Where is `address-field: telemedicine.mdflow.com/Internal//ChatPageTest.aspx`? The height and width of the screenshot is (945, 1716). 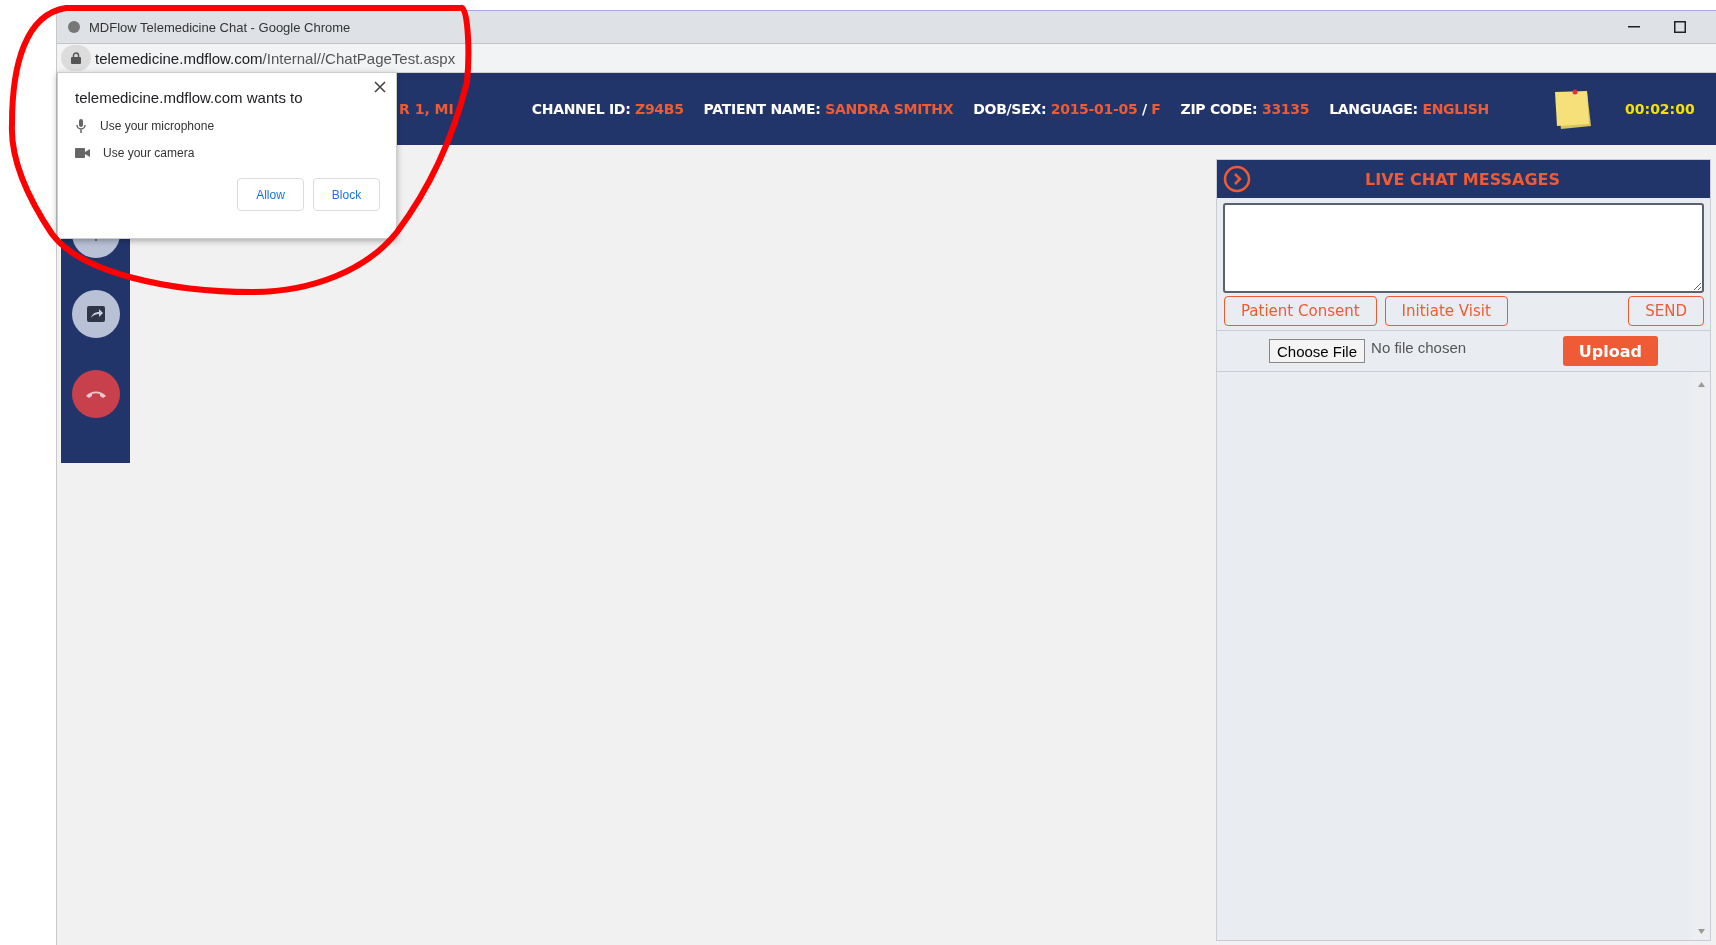
address-field: telemedicine.mdflow.com/Internal//ChatPageTest.aspx is located at coordinates (275, 58).